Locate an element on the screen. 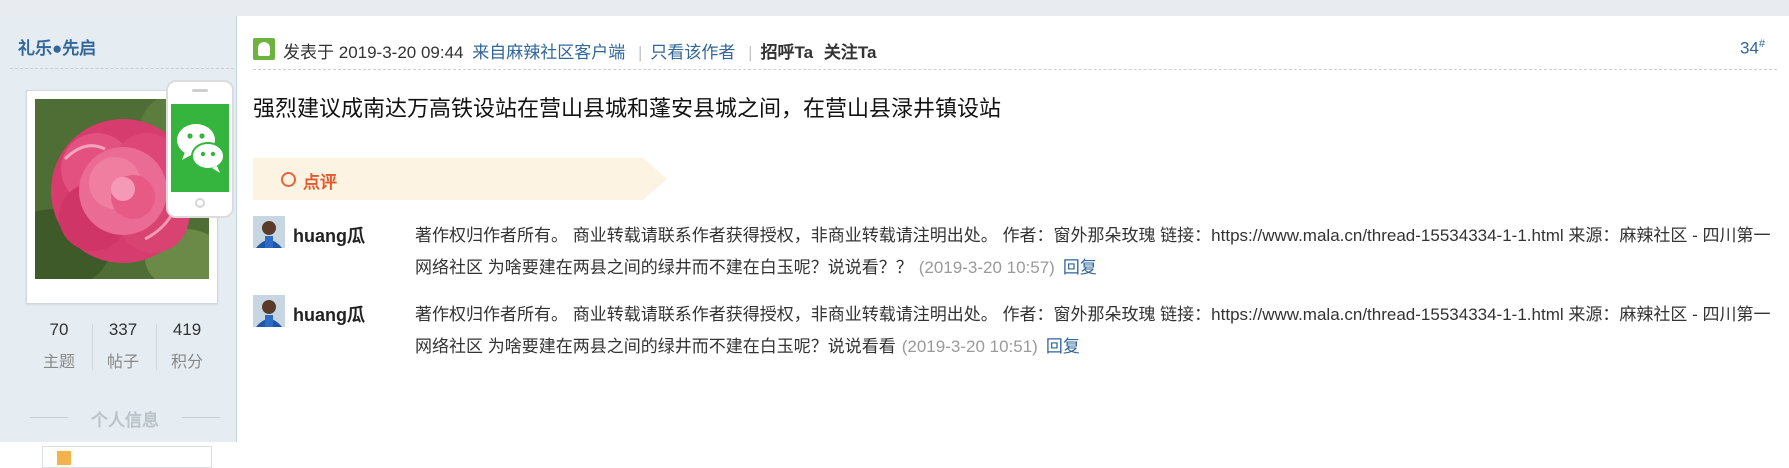 The width and height of the screenshot is (1789, 468). stat-threads: 70 主题 is located at coordinates (59, 346).